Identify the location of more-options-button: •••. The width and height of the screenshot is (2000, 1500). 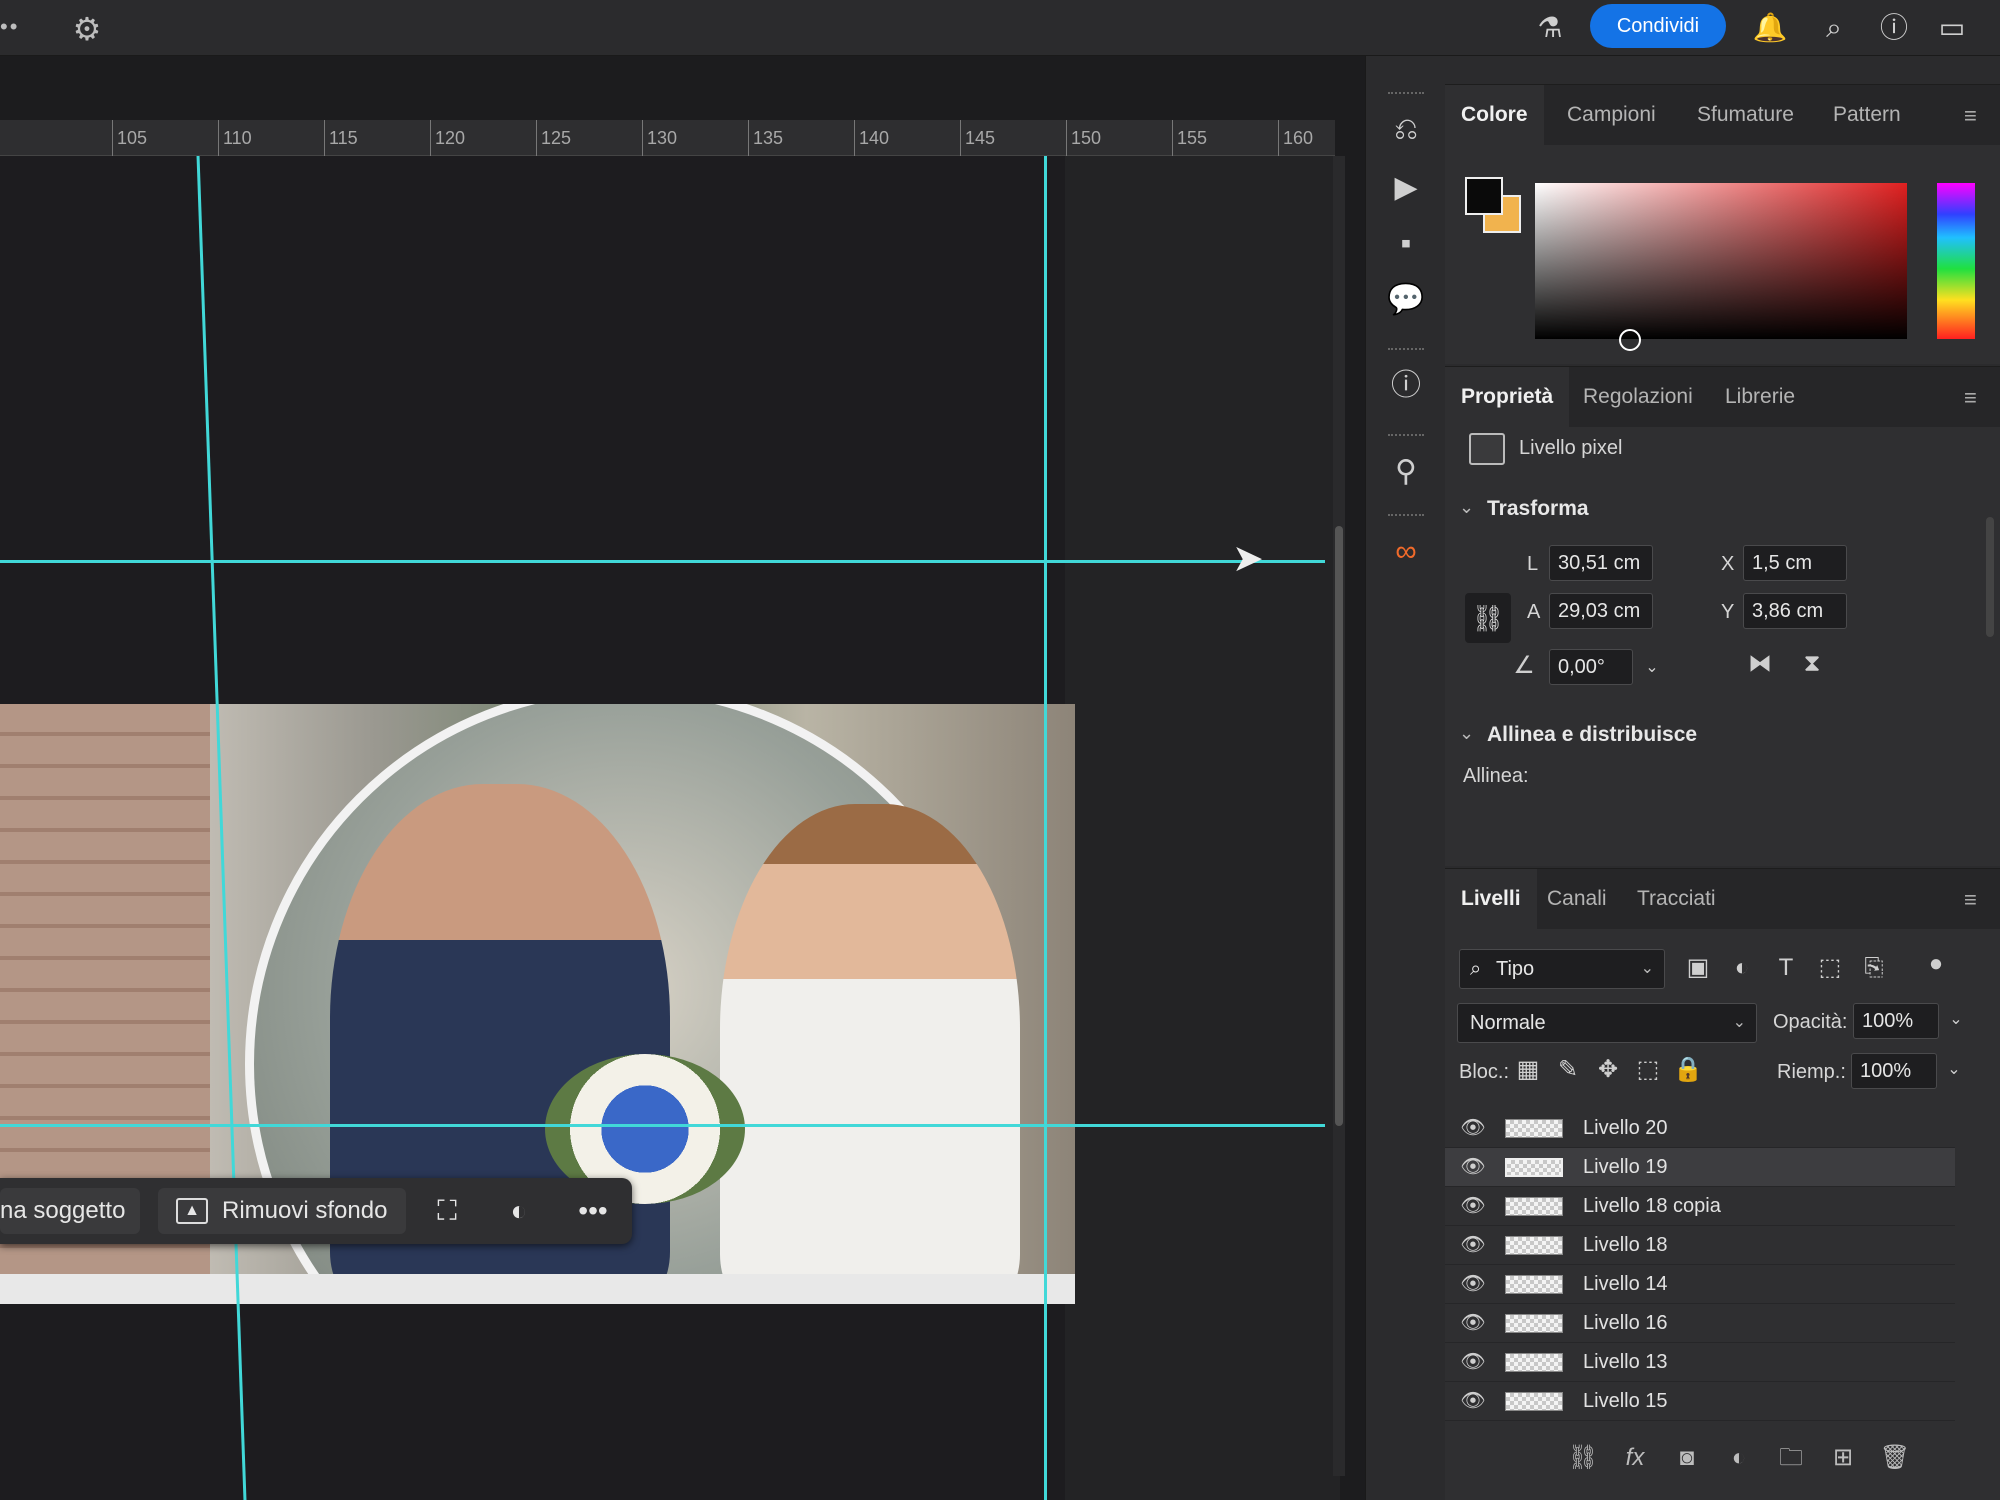
(593, 1211).